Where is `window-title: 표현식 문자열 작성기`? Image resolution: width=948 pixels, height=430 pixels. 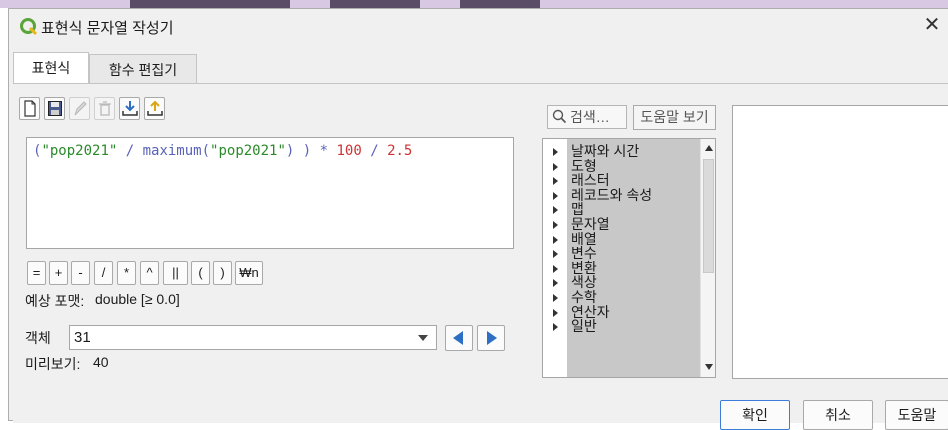
window-title: 표현식 문자열 작성기 is located at coordinates (107, 28).